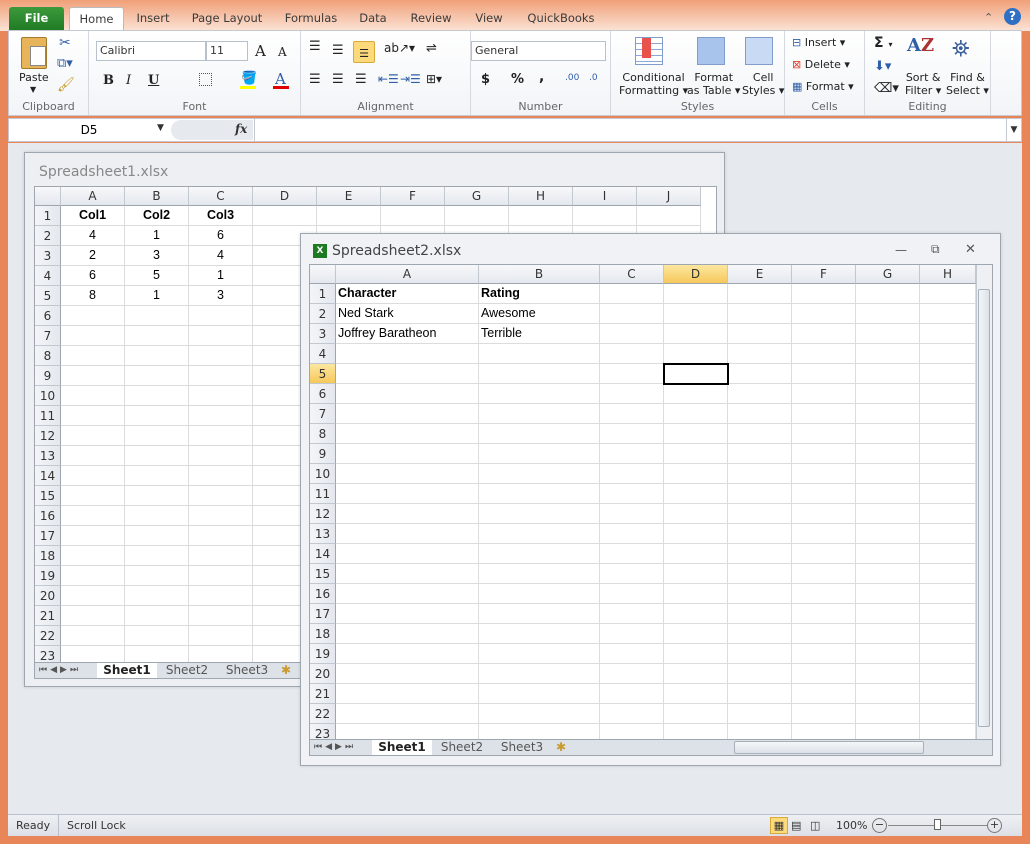 This screenshot has width=1030, height=844. Describe the element at coordinates (882, 66) in the screenshot. I see `fill-icon: ⬇▾` at that location.